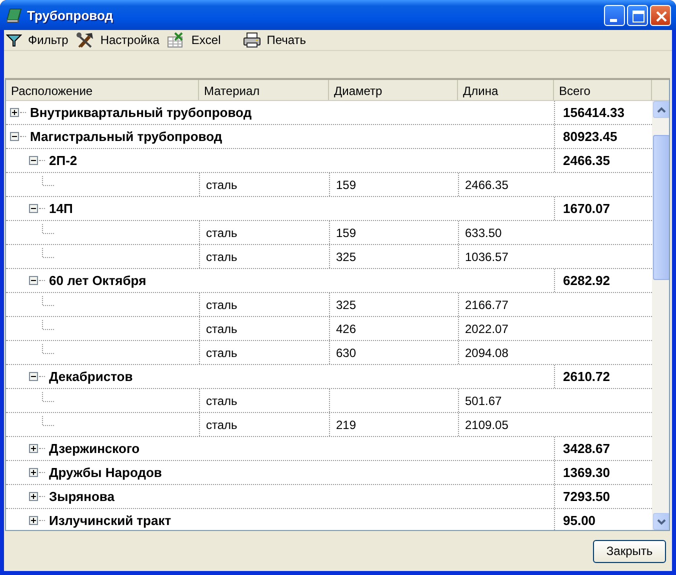 The image size is (676, 575). I want to click on table-cell: 219, so click(393, 424).